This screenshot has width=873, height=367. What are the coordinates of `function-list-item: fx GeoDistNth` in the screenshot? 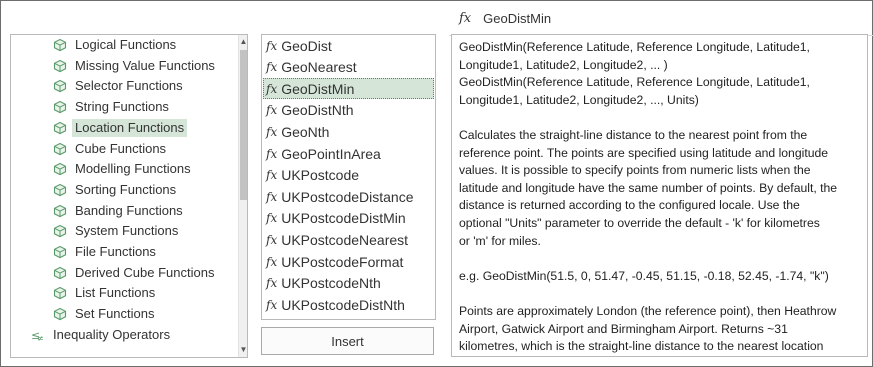 It's located at (348, 110).